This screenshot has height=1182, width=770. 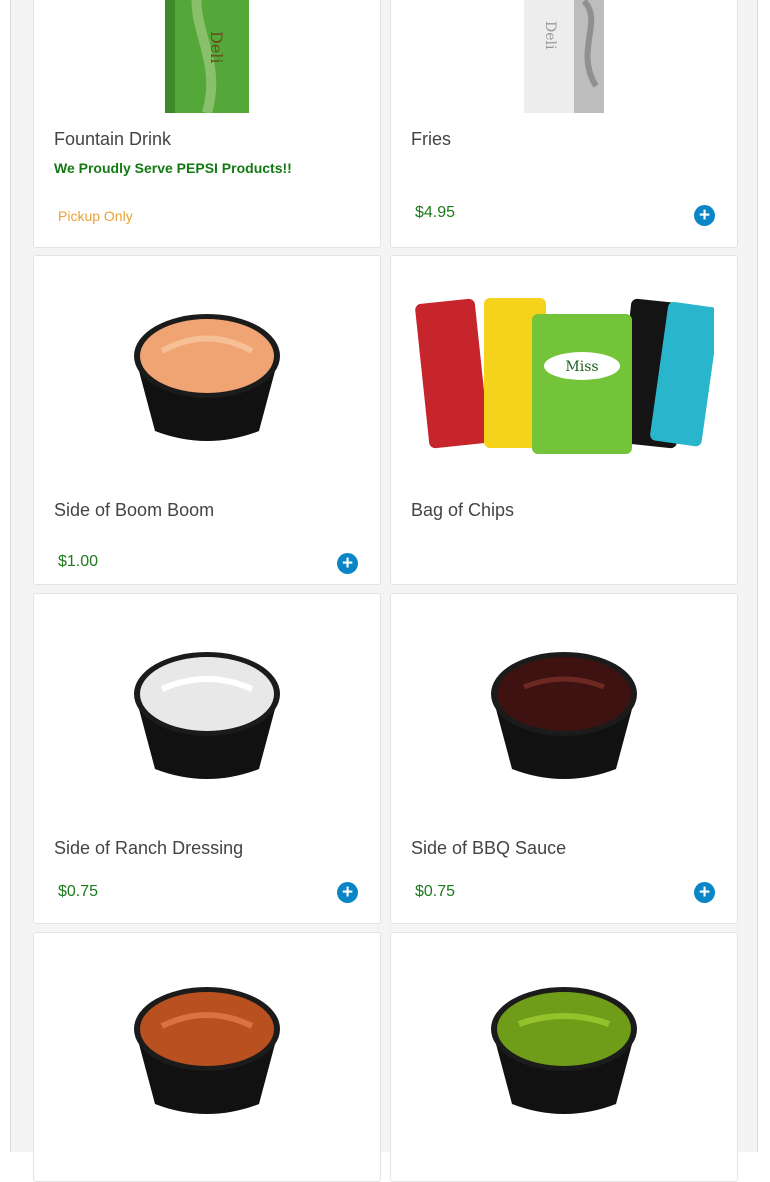 I want to click on item-price: $1.00, so click(x=78, y=561).